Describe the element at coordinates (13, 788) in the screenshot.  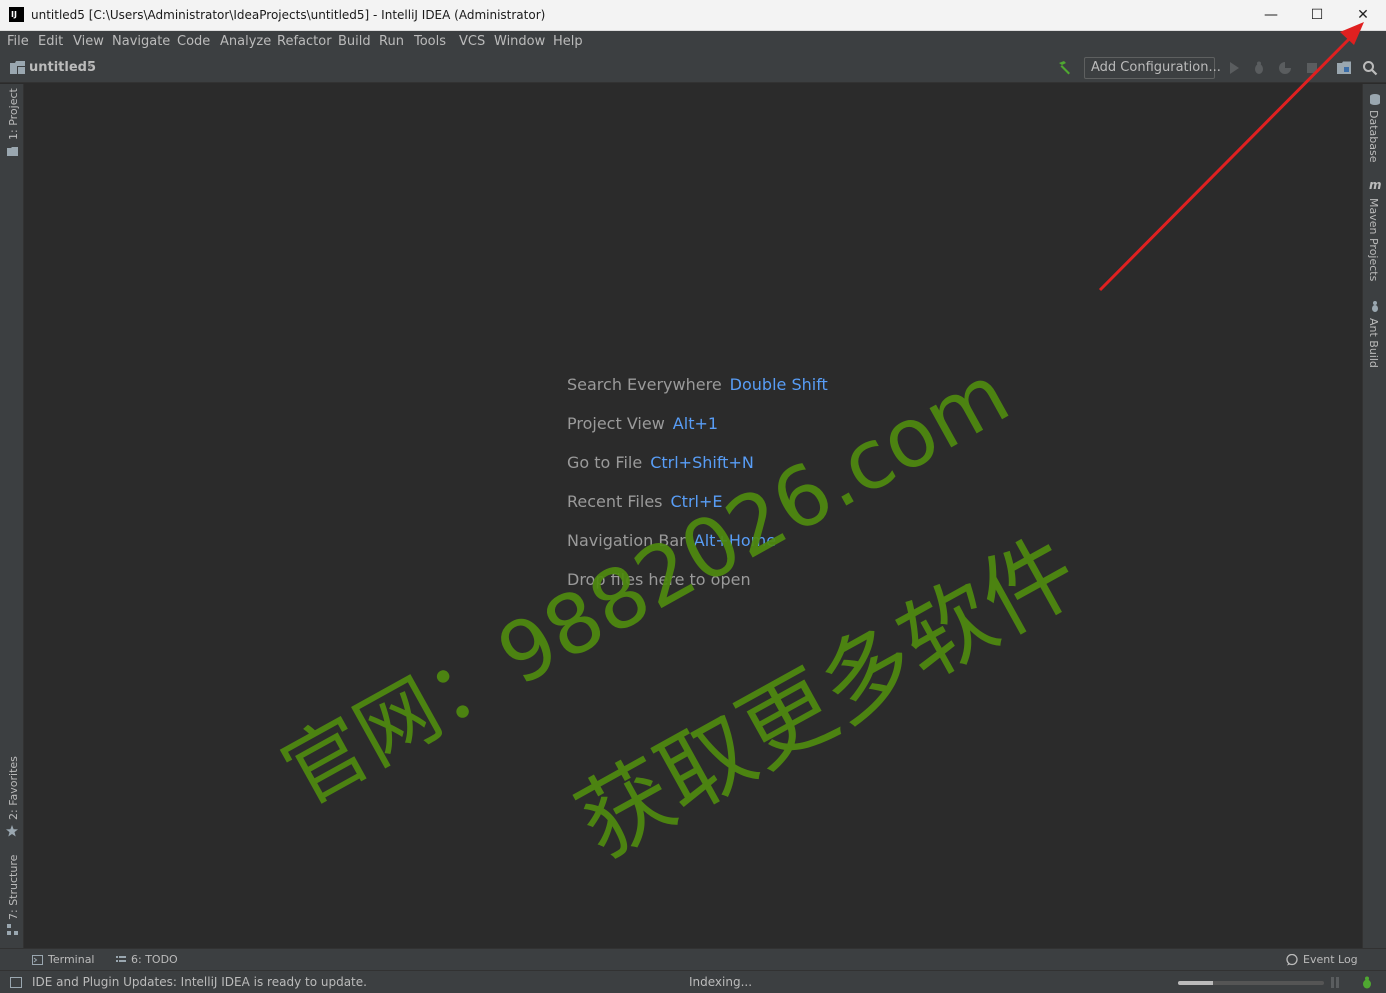
I see `tool-favorites-tab: 2: Favorites` at that location.